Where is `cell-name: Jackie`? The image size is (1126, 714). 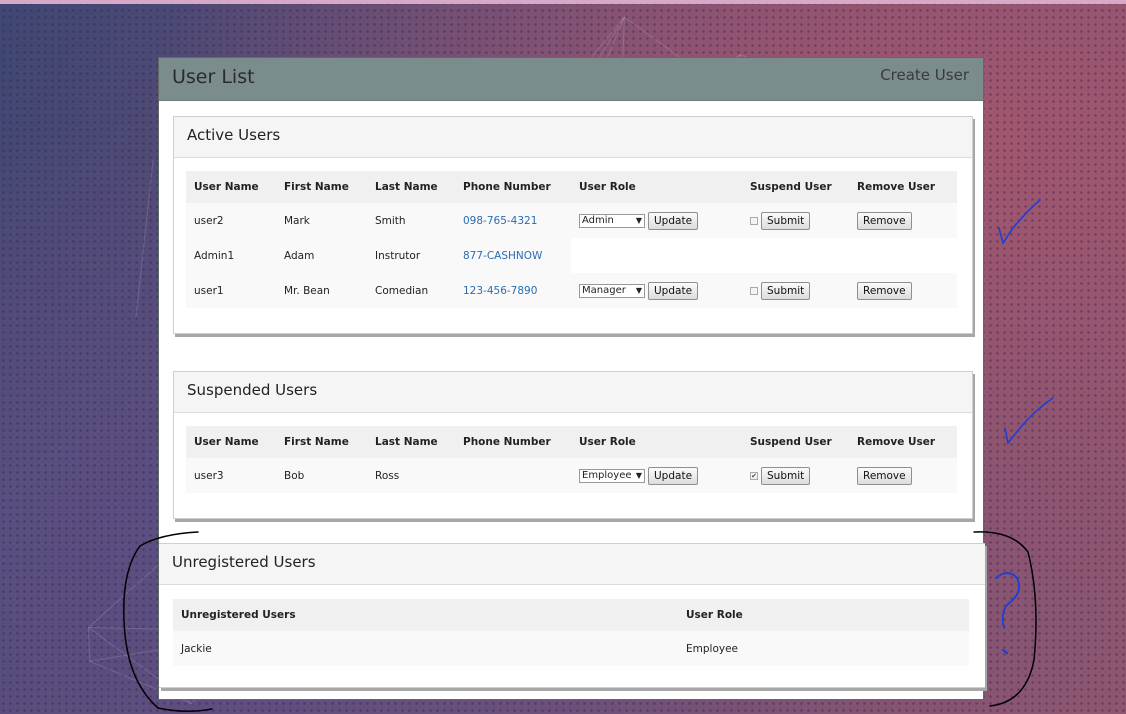 cell-name: Jackie is located at coordinates (425, 648).